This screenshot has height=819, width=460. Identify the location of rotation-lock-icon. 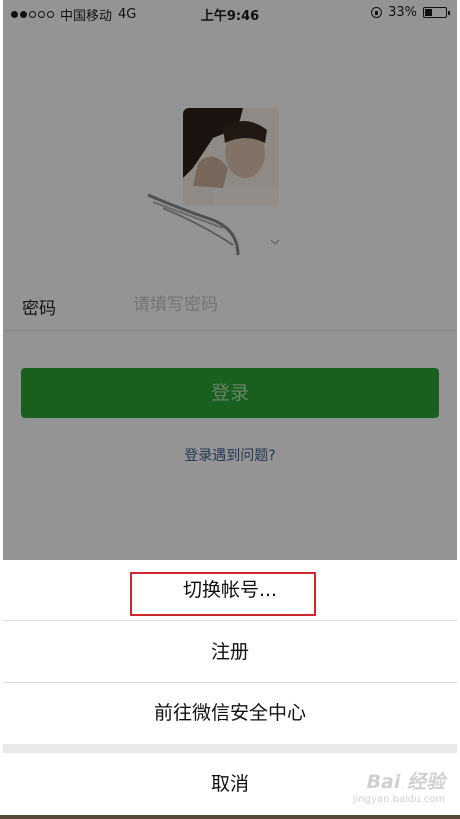
(377, 12).